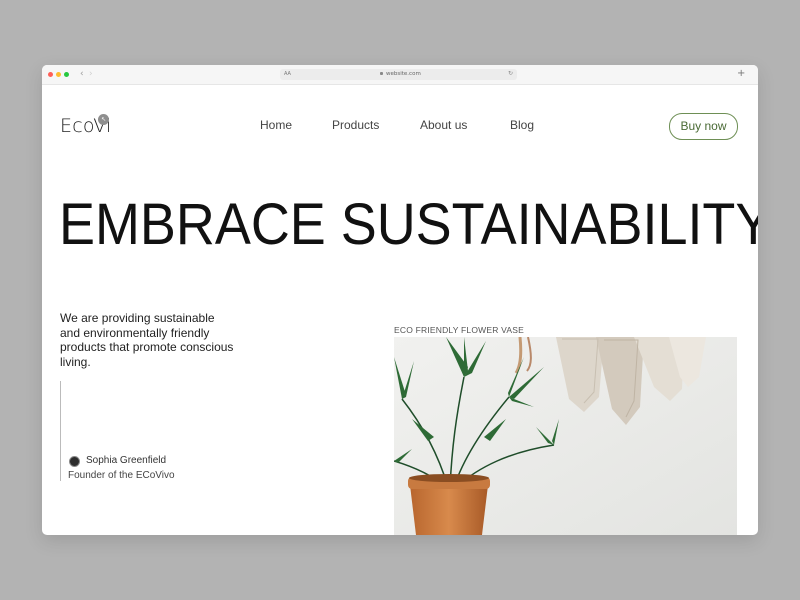  I want to click on browser-toolbar: ‹ › AA website.com ↻ +, so click(400, 75).